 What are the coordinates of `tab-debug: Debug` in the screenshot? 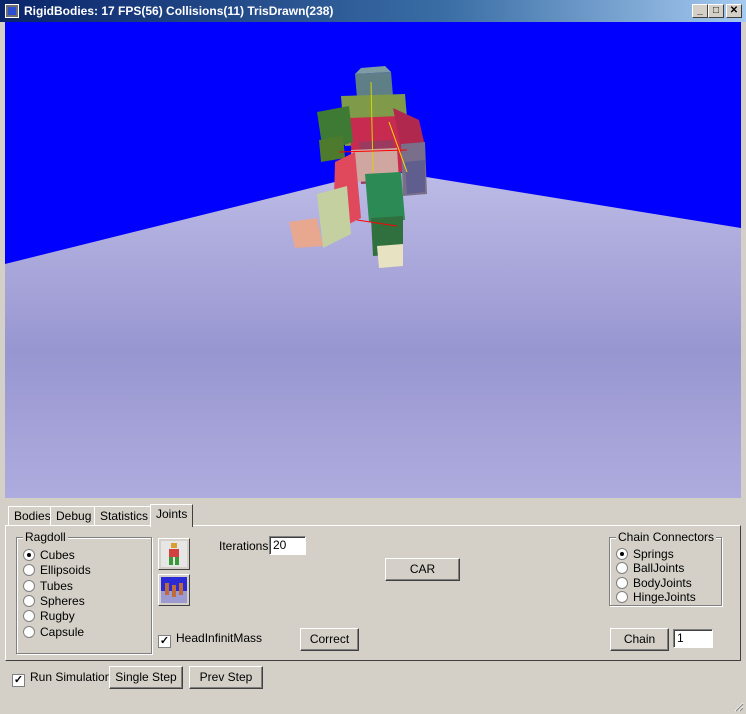 It's located at (74, 516).